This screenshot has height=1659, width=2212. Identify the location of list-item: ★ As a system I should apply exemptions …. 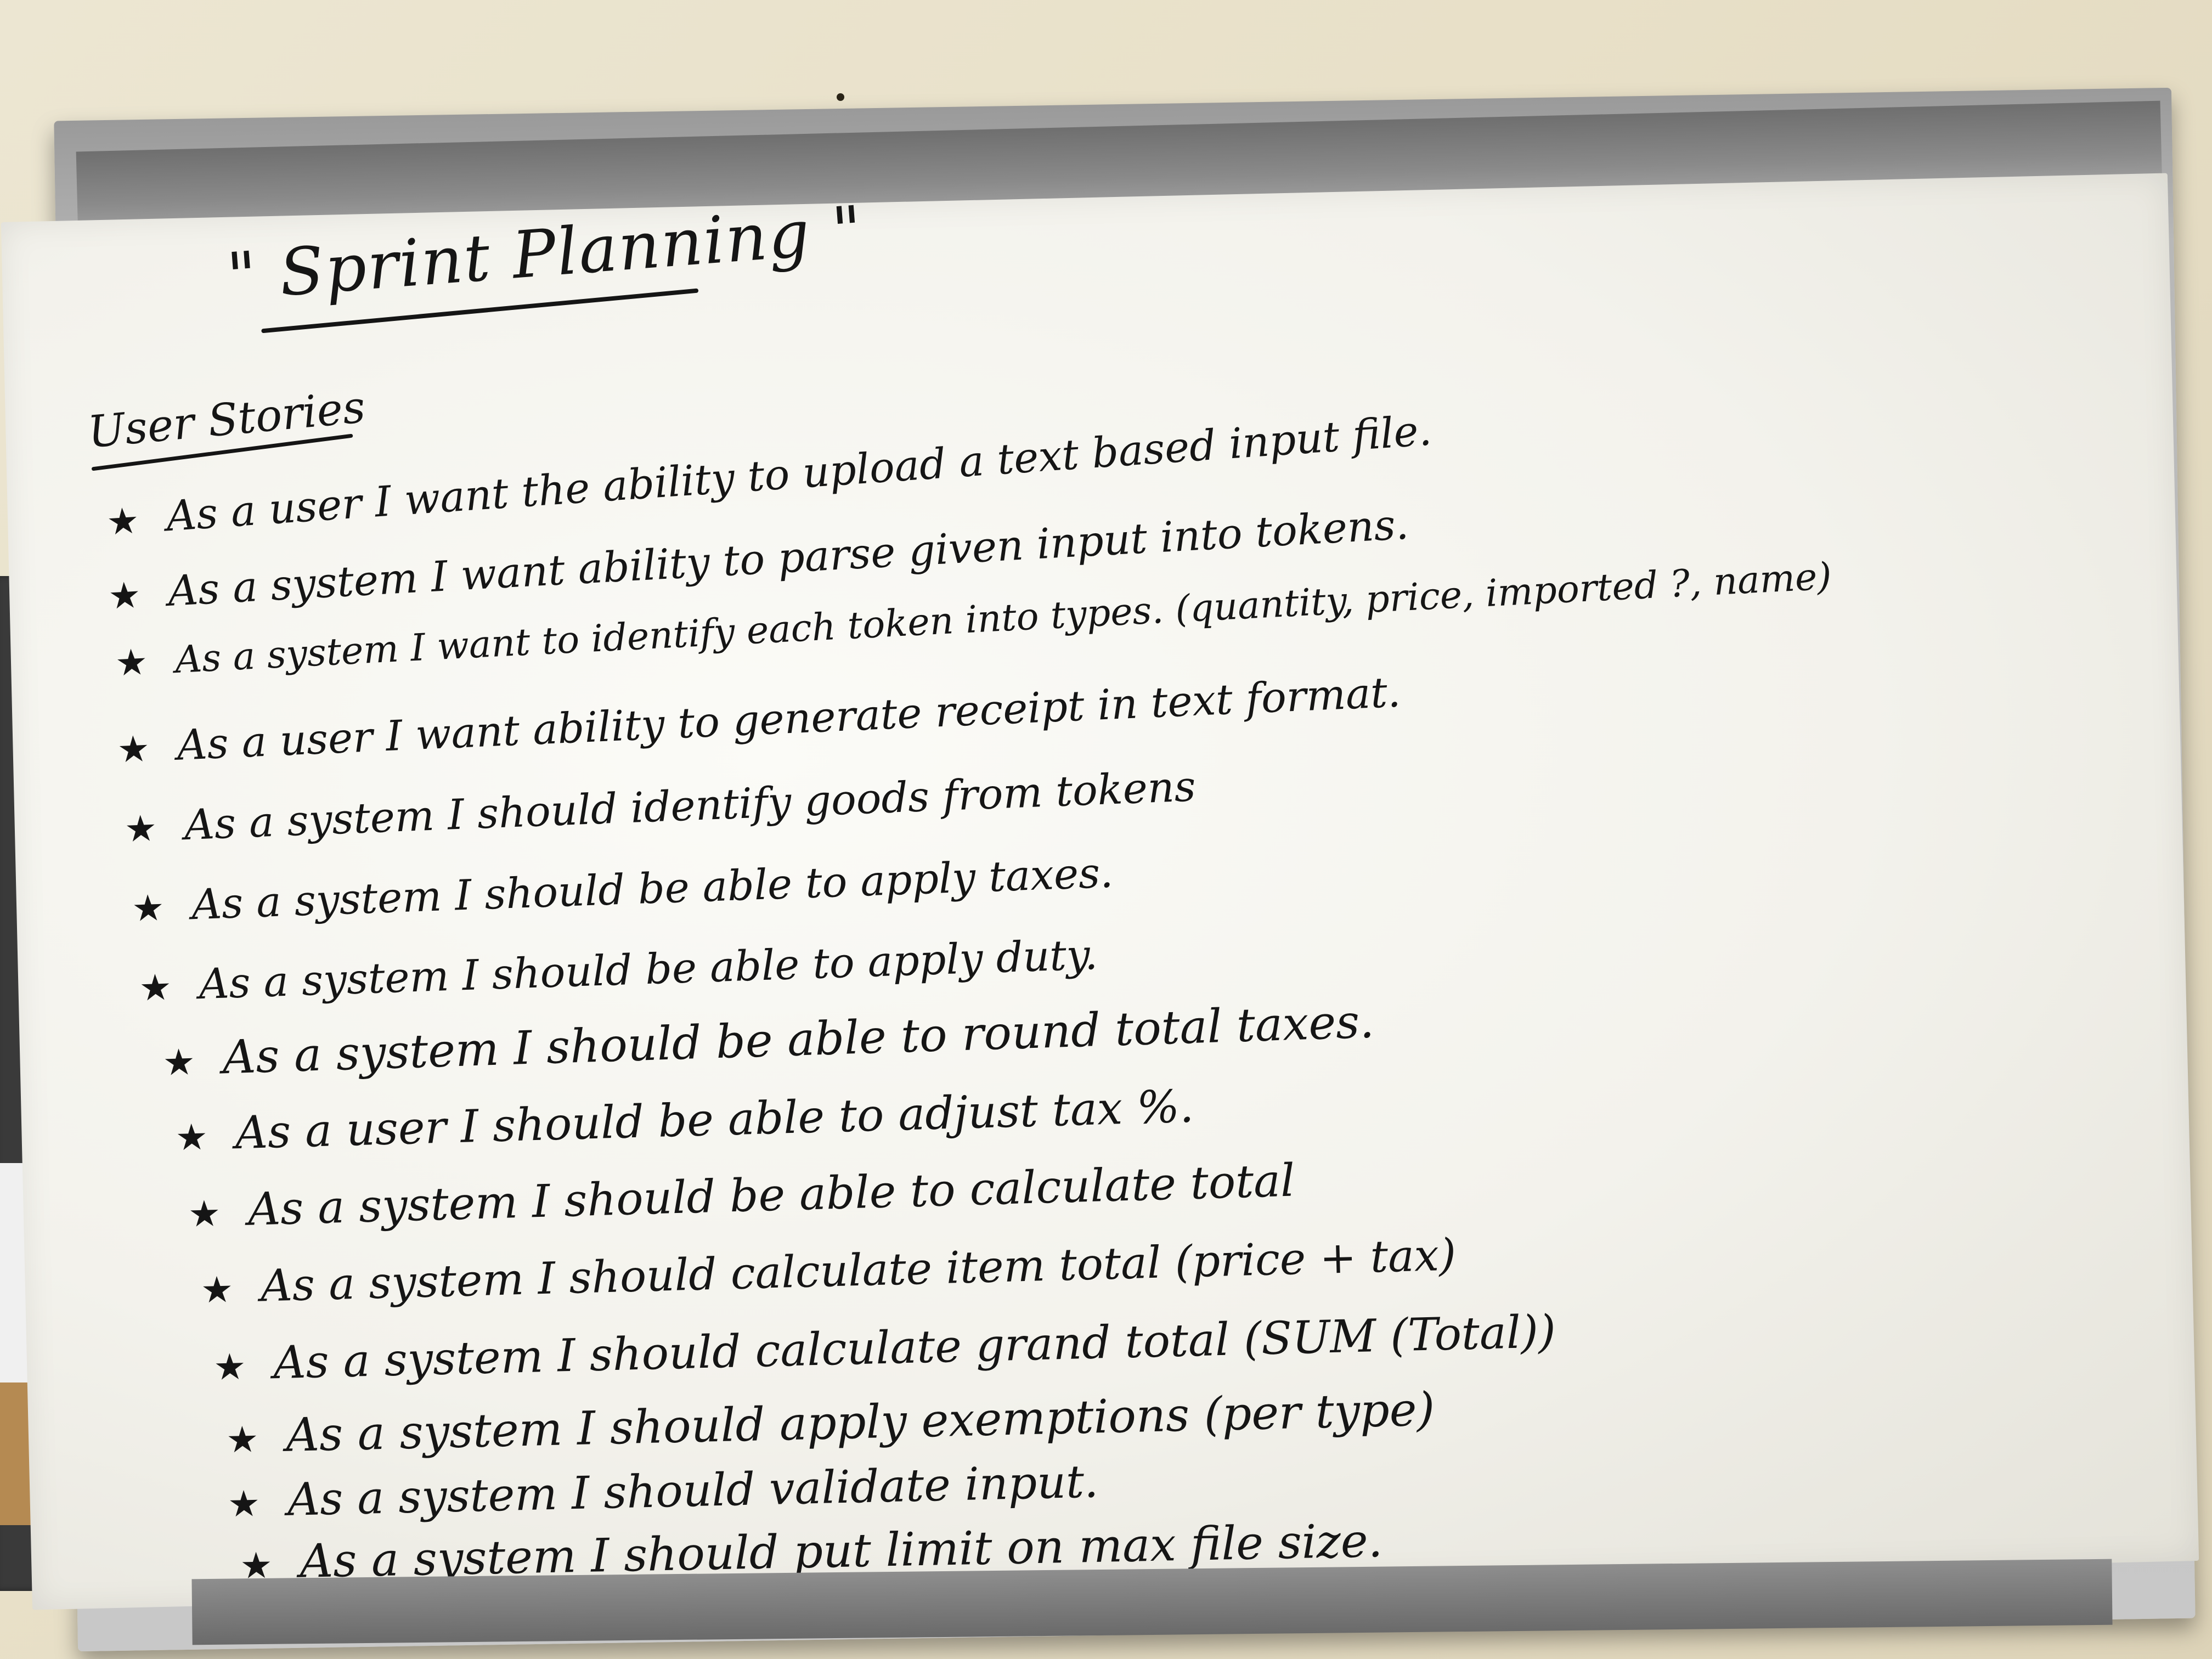
(830, 1422).